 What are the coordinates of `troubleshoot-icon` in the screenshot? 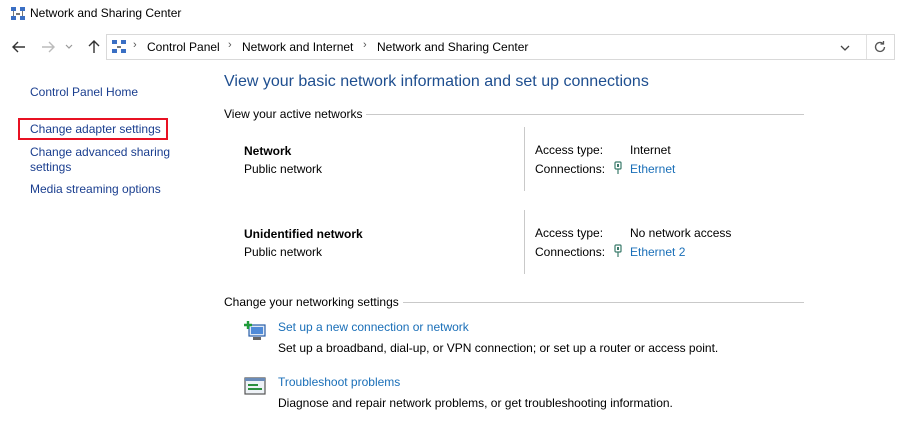 It's located at (255, 386).